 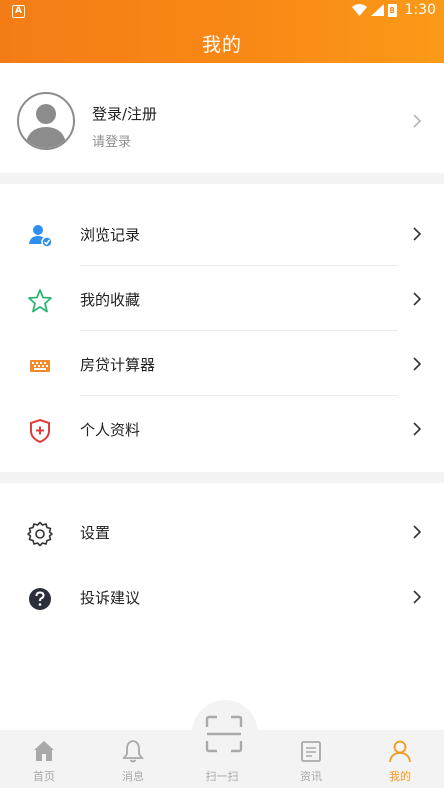 What do you see at coordinates (40, 366) in the screenshot?
I see `calculator-icon` at bounding box center [40, 366].